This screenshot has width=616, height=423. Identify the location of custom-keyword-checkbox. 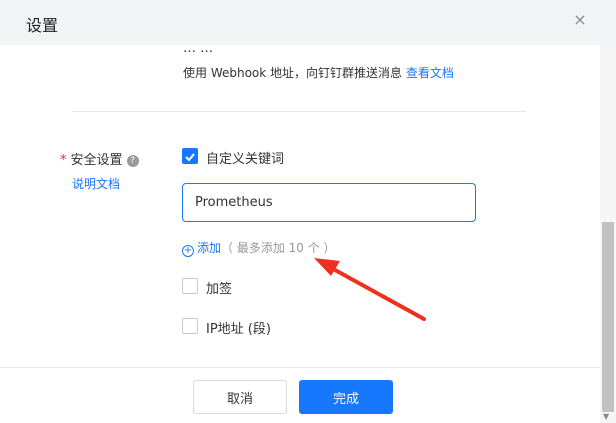
(190, 156).